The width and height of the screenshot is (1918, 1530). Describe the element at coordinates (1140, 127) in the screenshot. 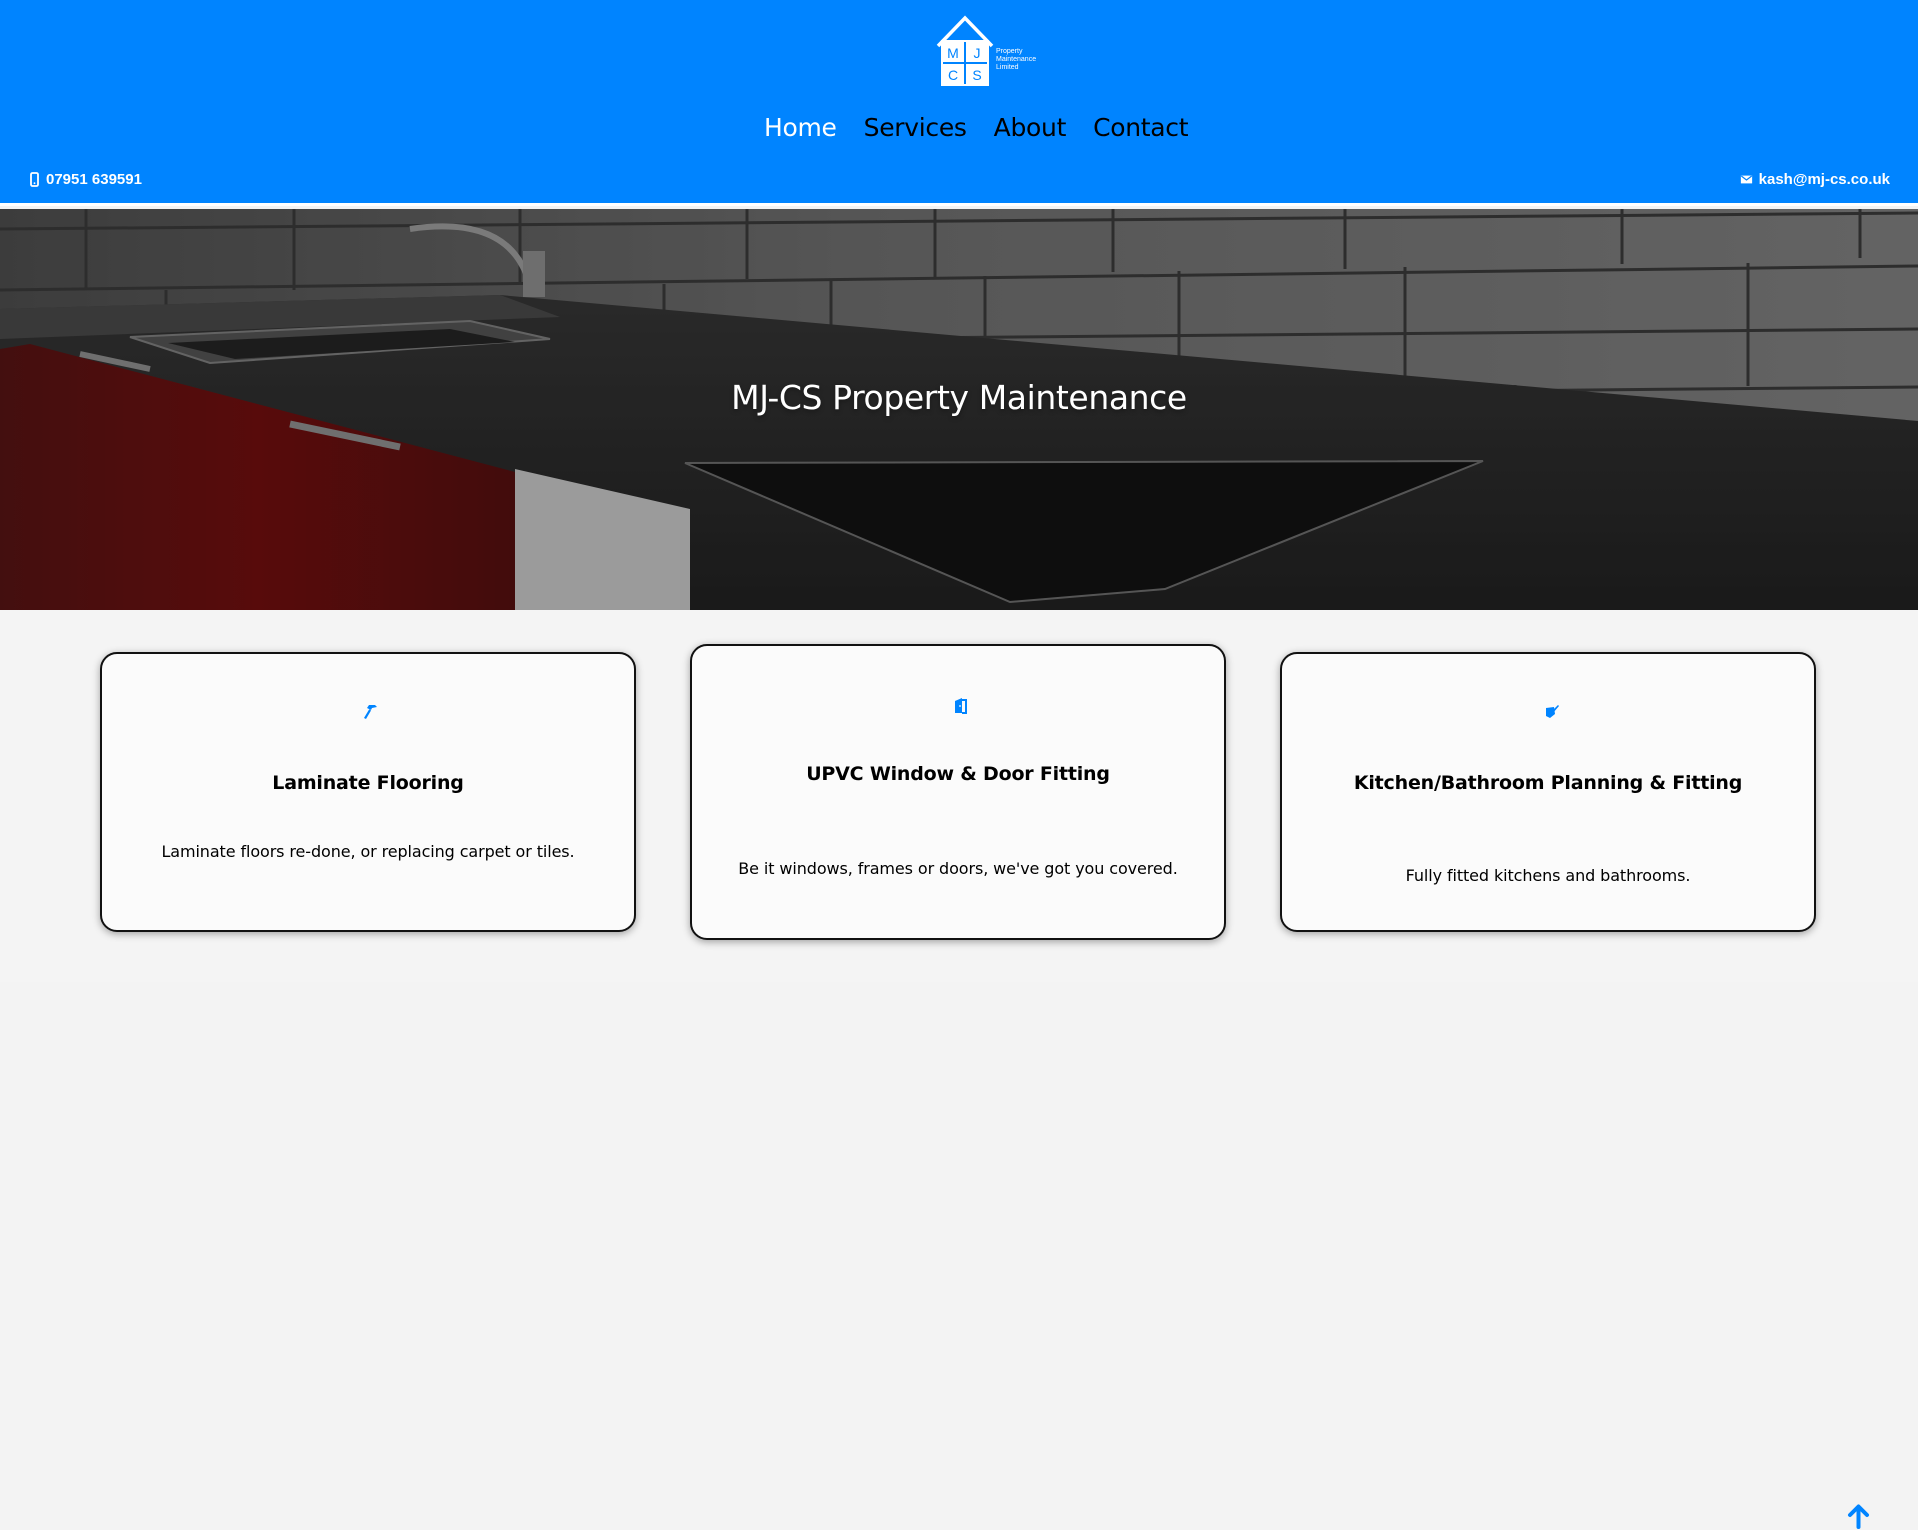

I see `nav-contact: Contact` at that location.